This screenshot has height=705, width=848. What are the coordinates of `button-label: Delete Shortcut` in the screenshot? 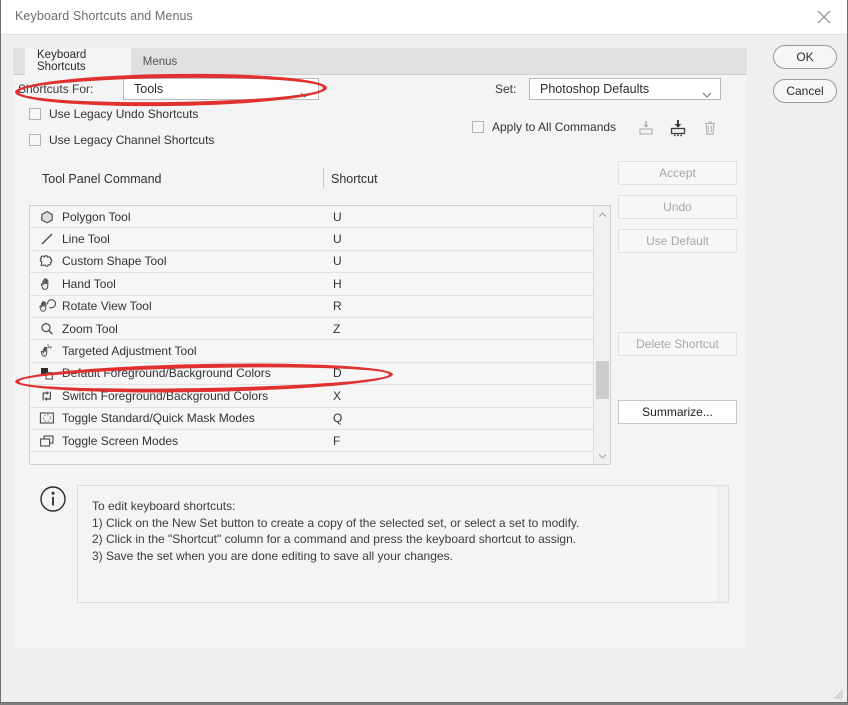 It's located at (677, 344).